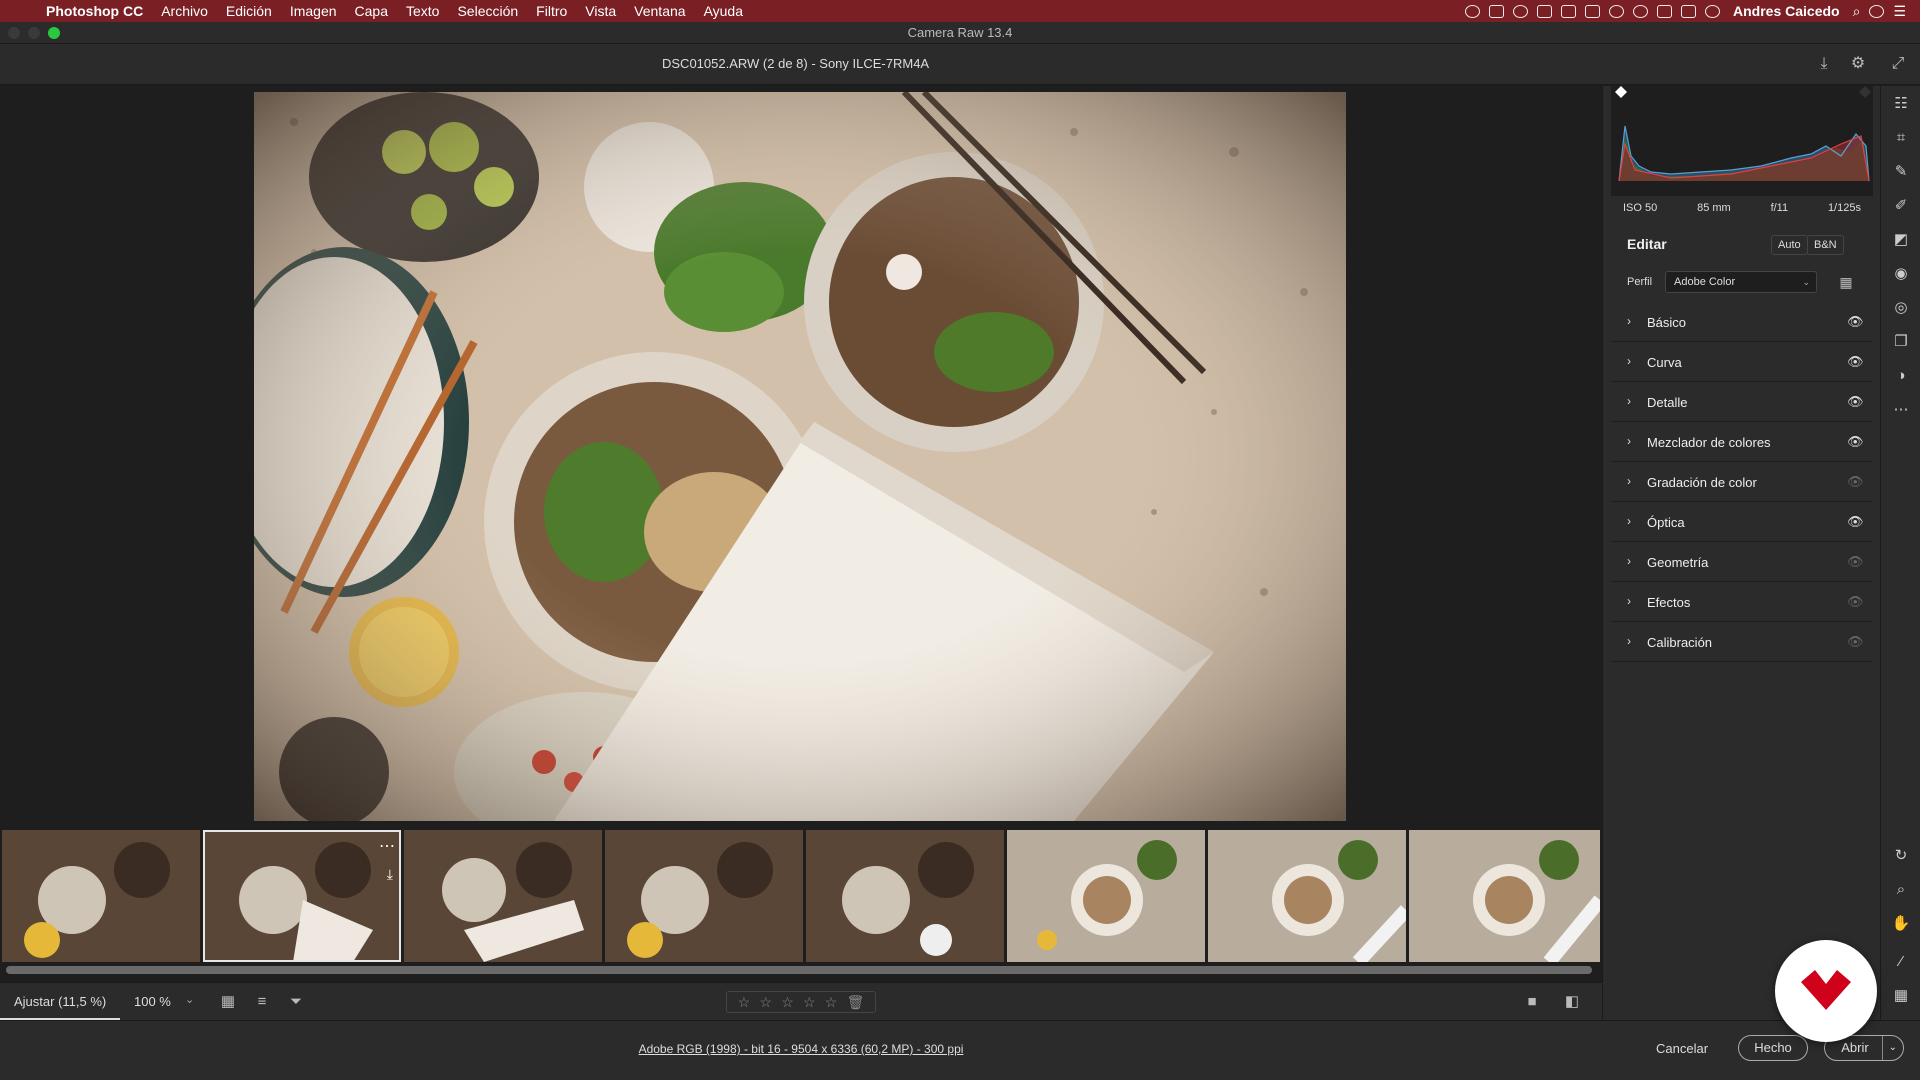 The image size is (1920, 1080). I want to click on sort-icon: ≡, so click(262, 1002).